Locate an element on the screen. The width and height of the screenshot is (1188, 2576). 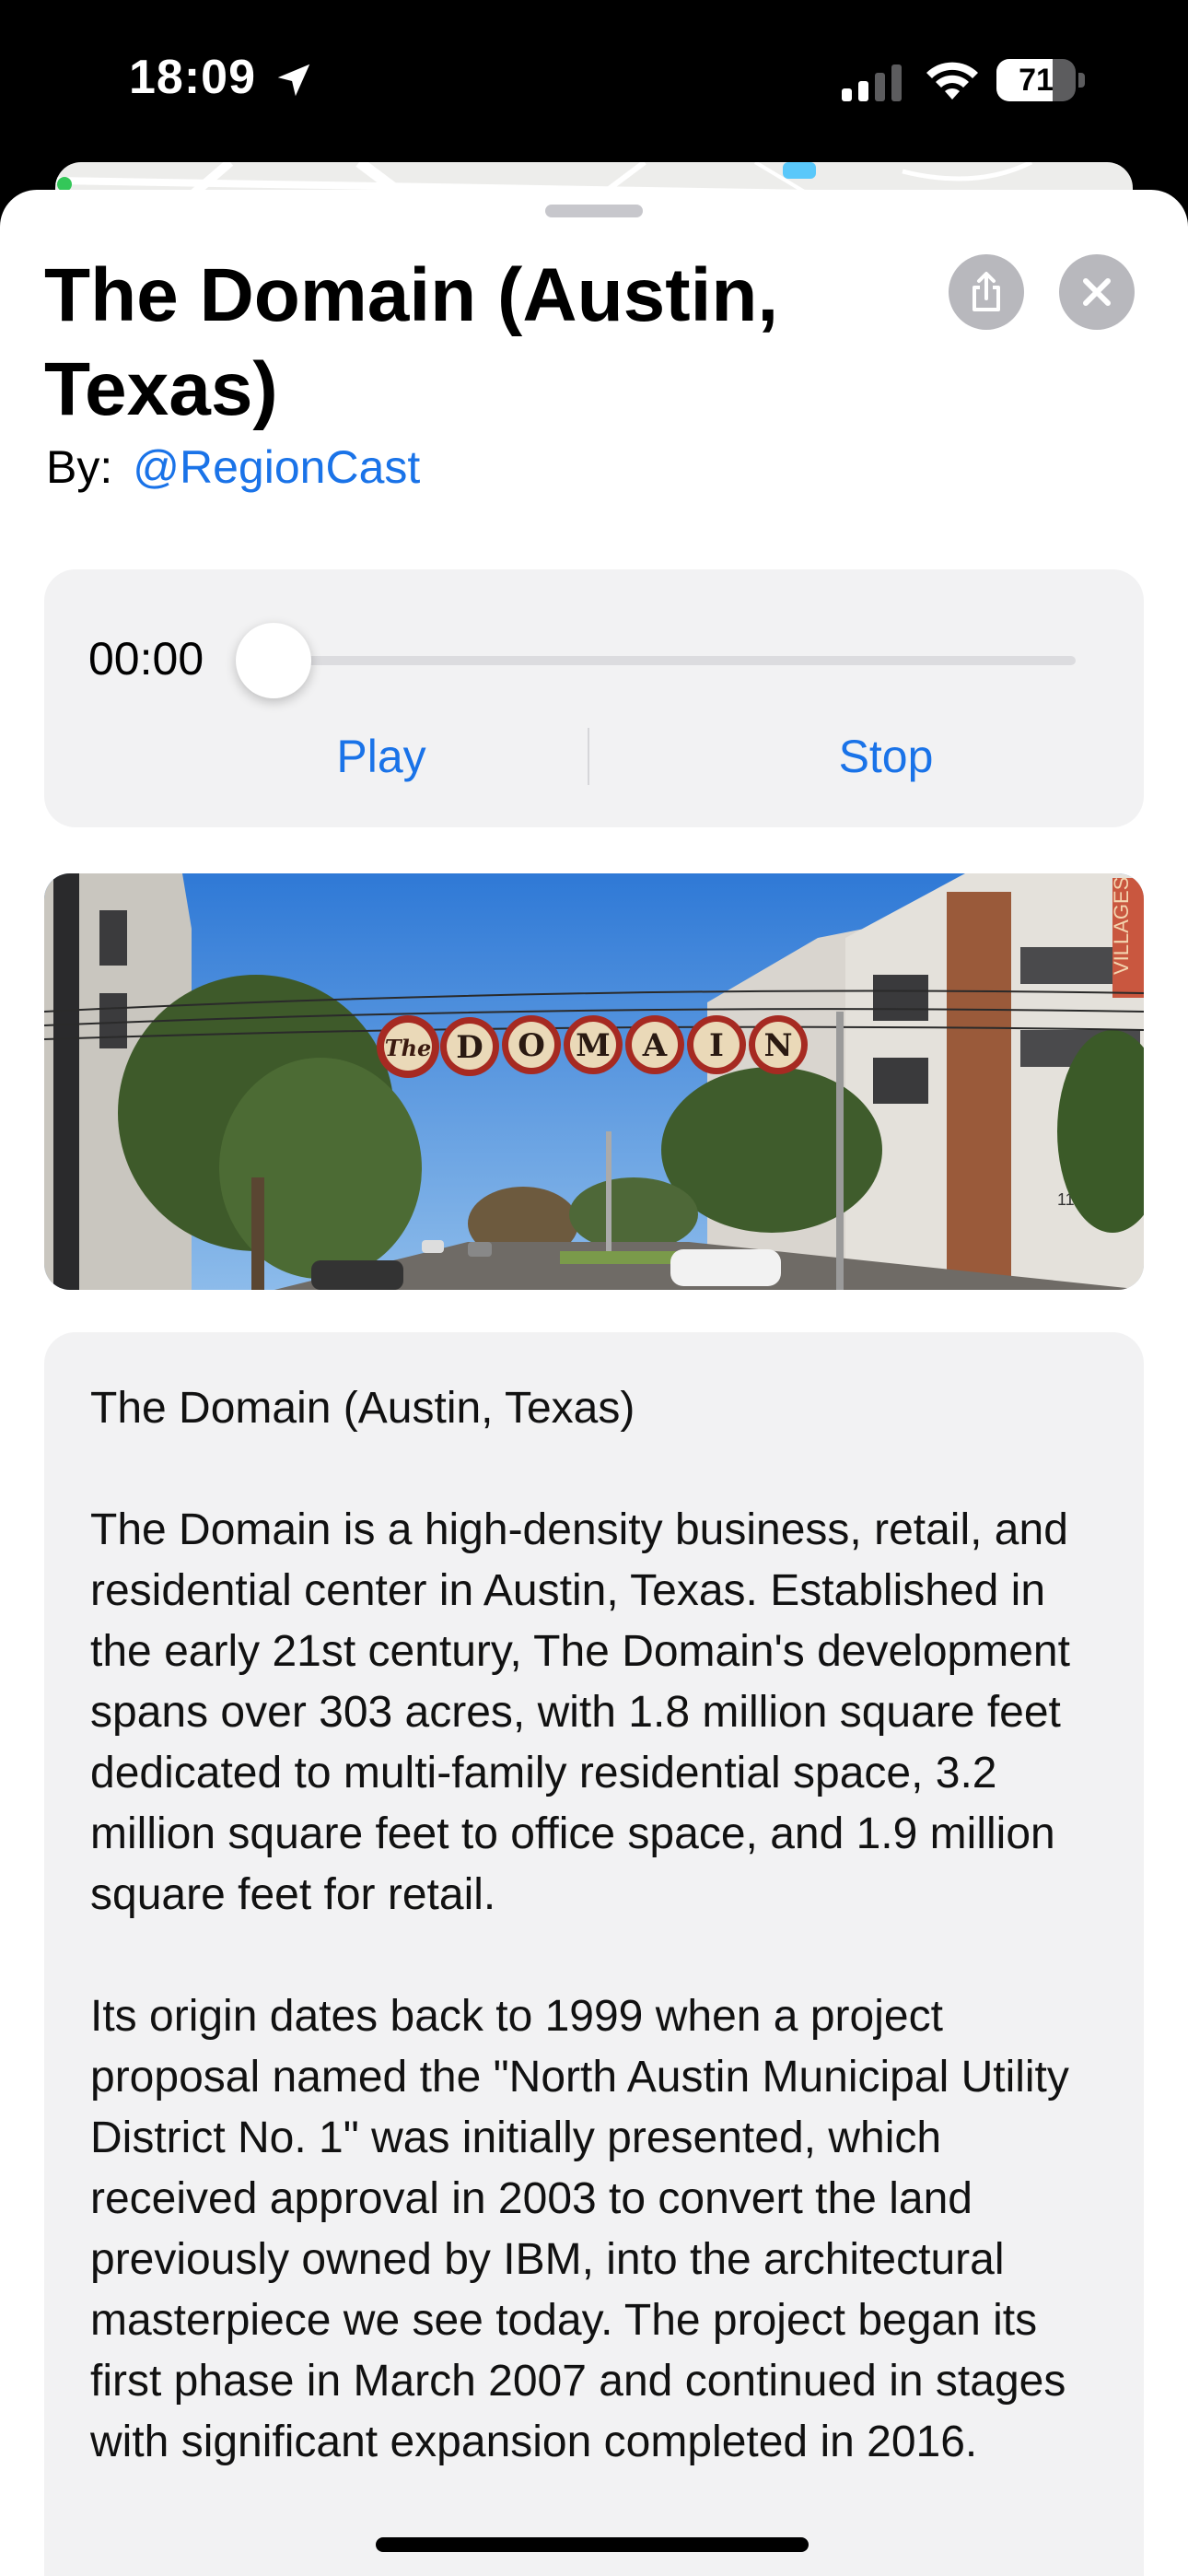
status-bar: 18:09 71 is located at coordinates (594, 83).